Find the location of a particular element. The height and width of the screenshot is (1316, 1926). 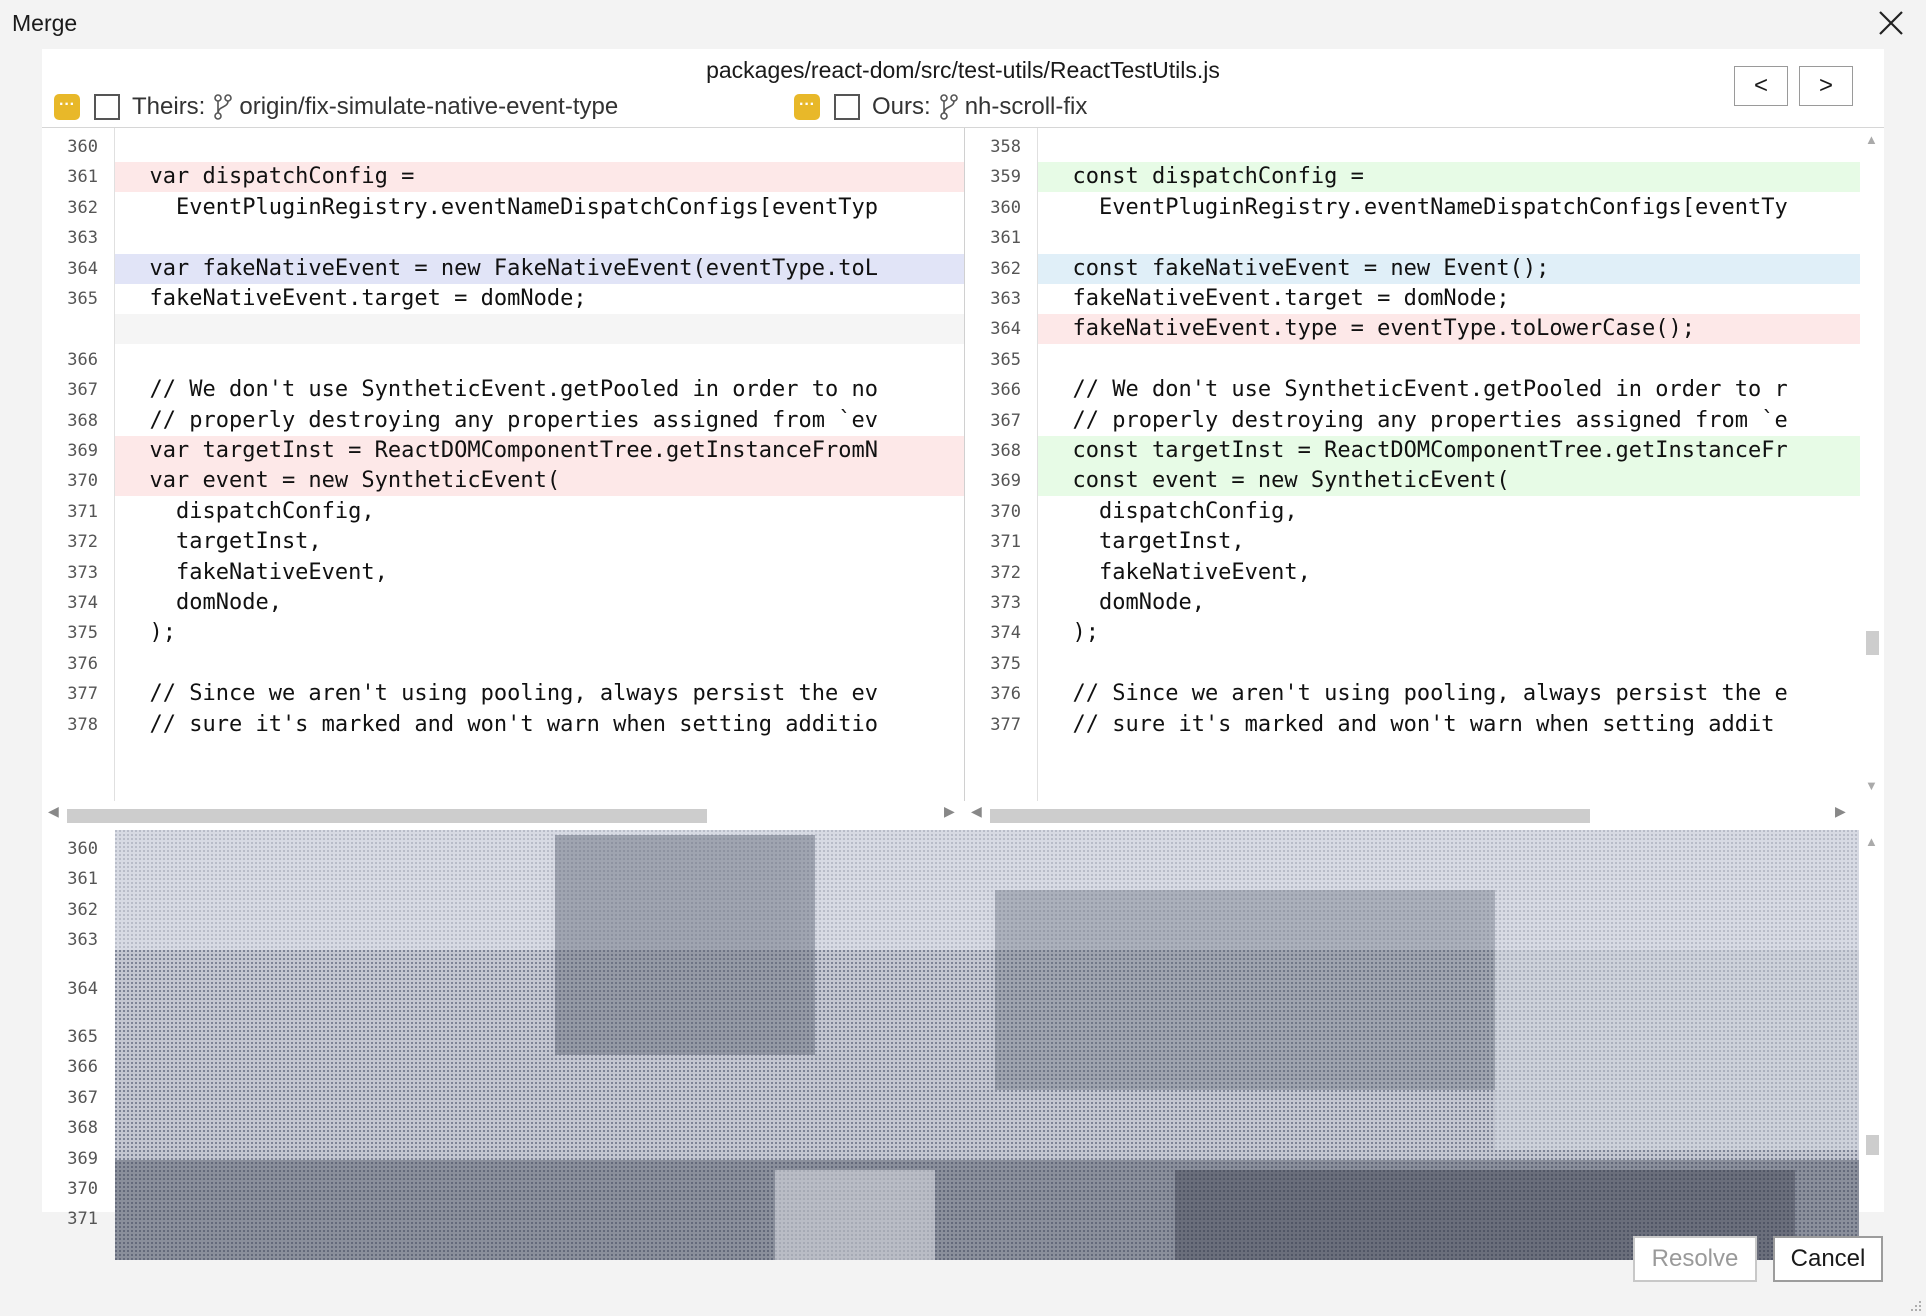

close-icon is located at coordinates (1891, 23).